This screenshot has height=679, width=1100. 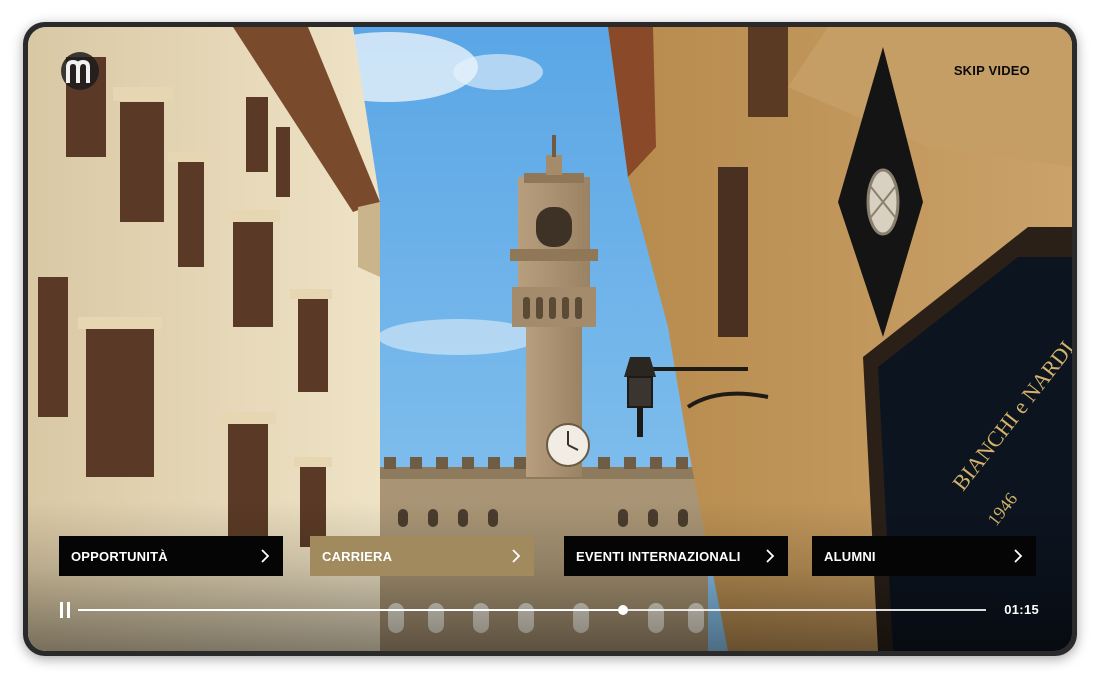 I want to click on nav-item-opportunita: OPPORTUNITÀ, so click(x=171, y=556).